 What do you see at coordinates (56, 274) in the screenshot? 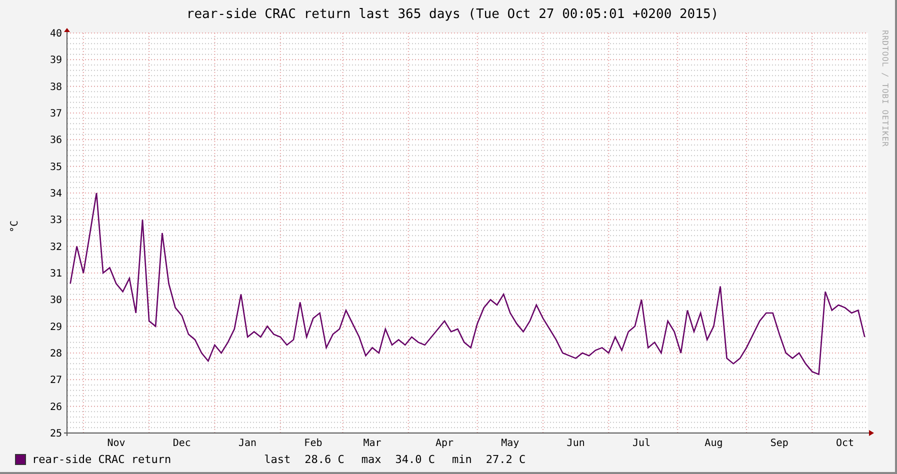
I see `axis-tick-label: 31` at bounding box center [56, 274].